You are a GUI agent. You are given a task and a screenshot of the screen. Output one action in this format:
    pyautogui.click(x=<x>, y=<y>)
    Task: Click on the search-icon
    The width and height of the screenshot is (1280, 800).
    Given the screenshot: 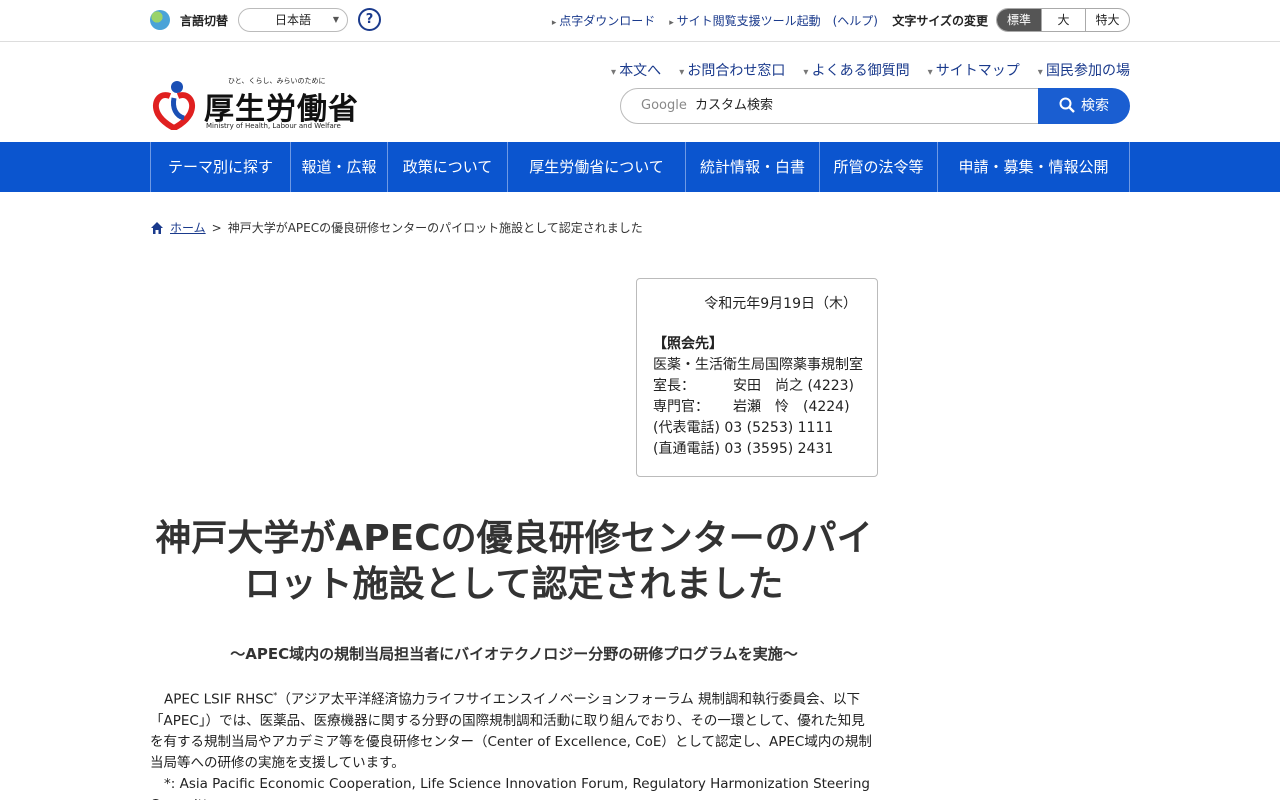 What is the action you would take?
    pyautogui.click(x=1067, y=105)
    